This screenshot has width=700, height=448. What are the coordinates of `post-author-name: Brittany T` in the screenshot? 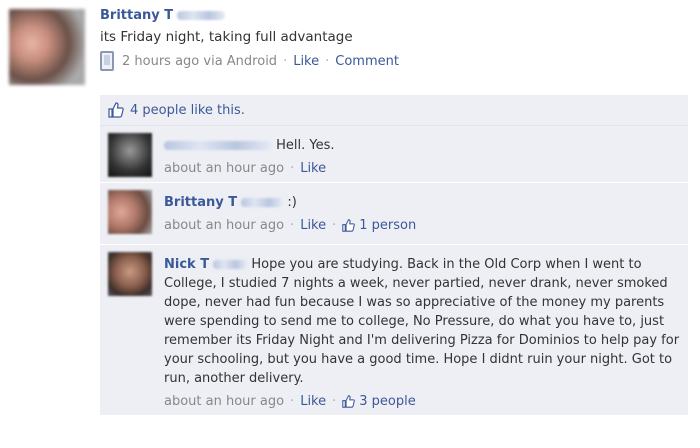 It's located at (136, 15).